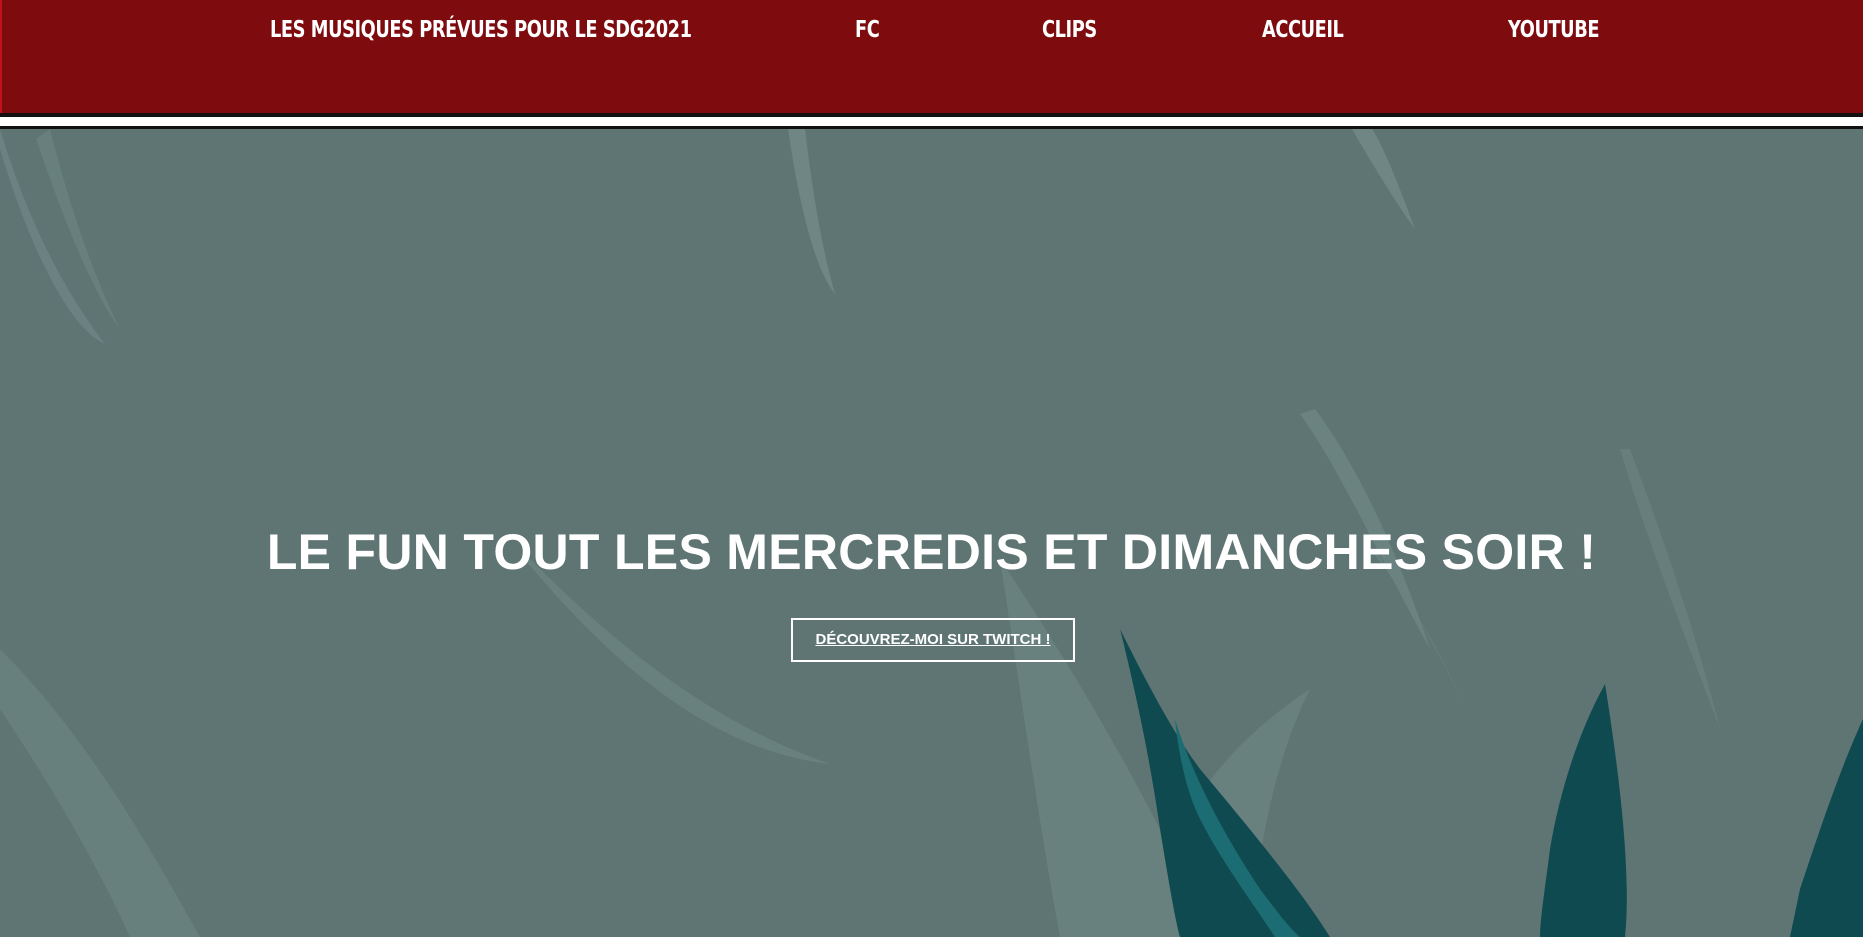 This screenshot has width=1863, height=937. What do you see at coordinates (1303, 30) in the screenshot?
I see `nav-item-accueil: ACCUEIL` at bounding box center [1303, 30].